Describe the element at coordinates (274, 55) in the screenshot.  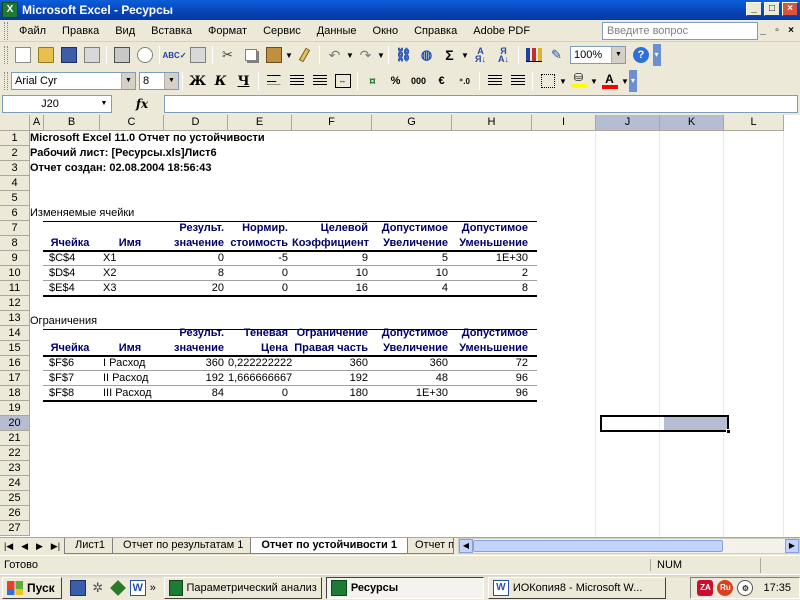
I see `paste-button` at that location.